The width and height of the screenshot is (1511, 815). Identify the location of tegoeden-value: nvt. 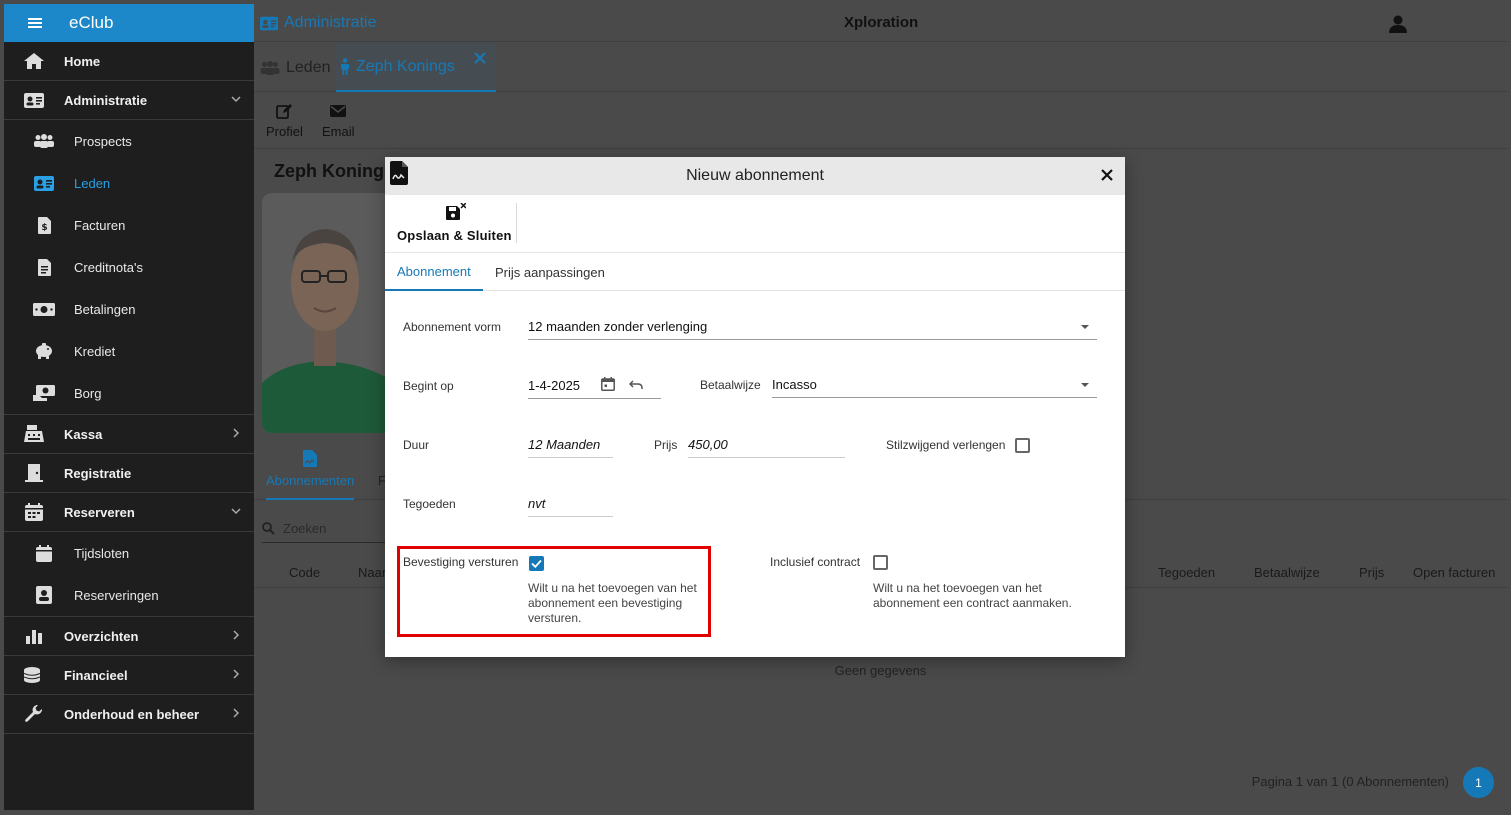
(570, 506).